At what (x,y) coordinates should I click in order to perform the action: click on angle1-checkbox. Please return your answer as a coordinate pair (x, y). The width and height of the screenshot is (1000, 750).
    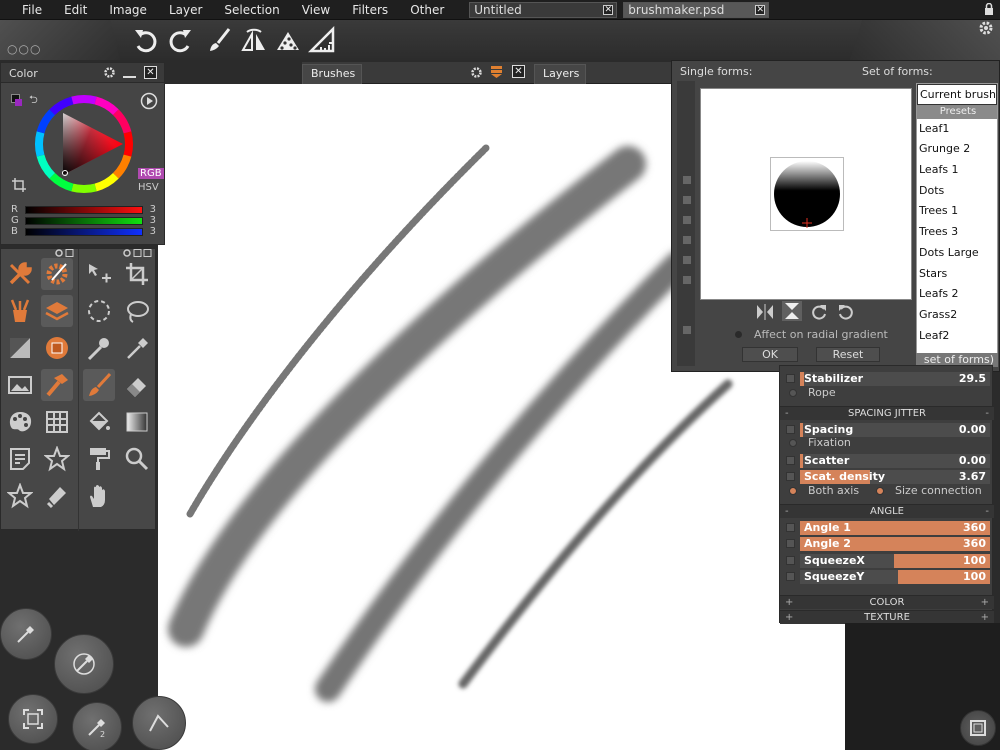
    Looking at the image, I should click on (790, 527).